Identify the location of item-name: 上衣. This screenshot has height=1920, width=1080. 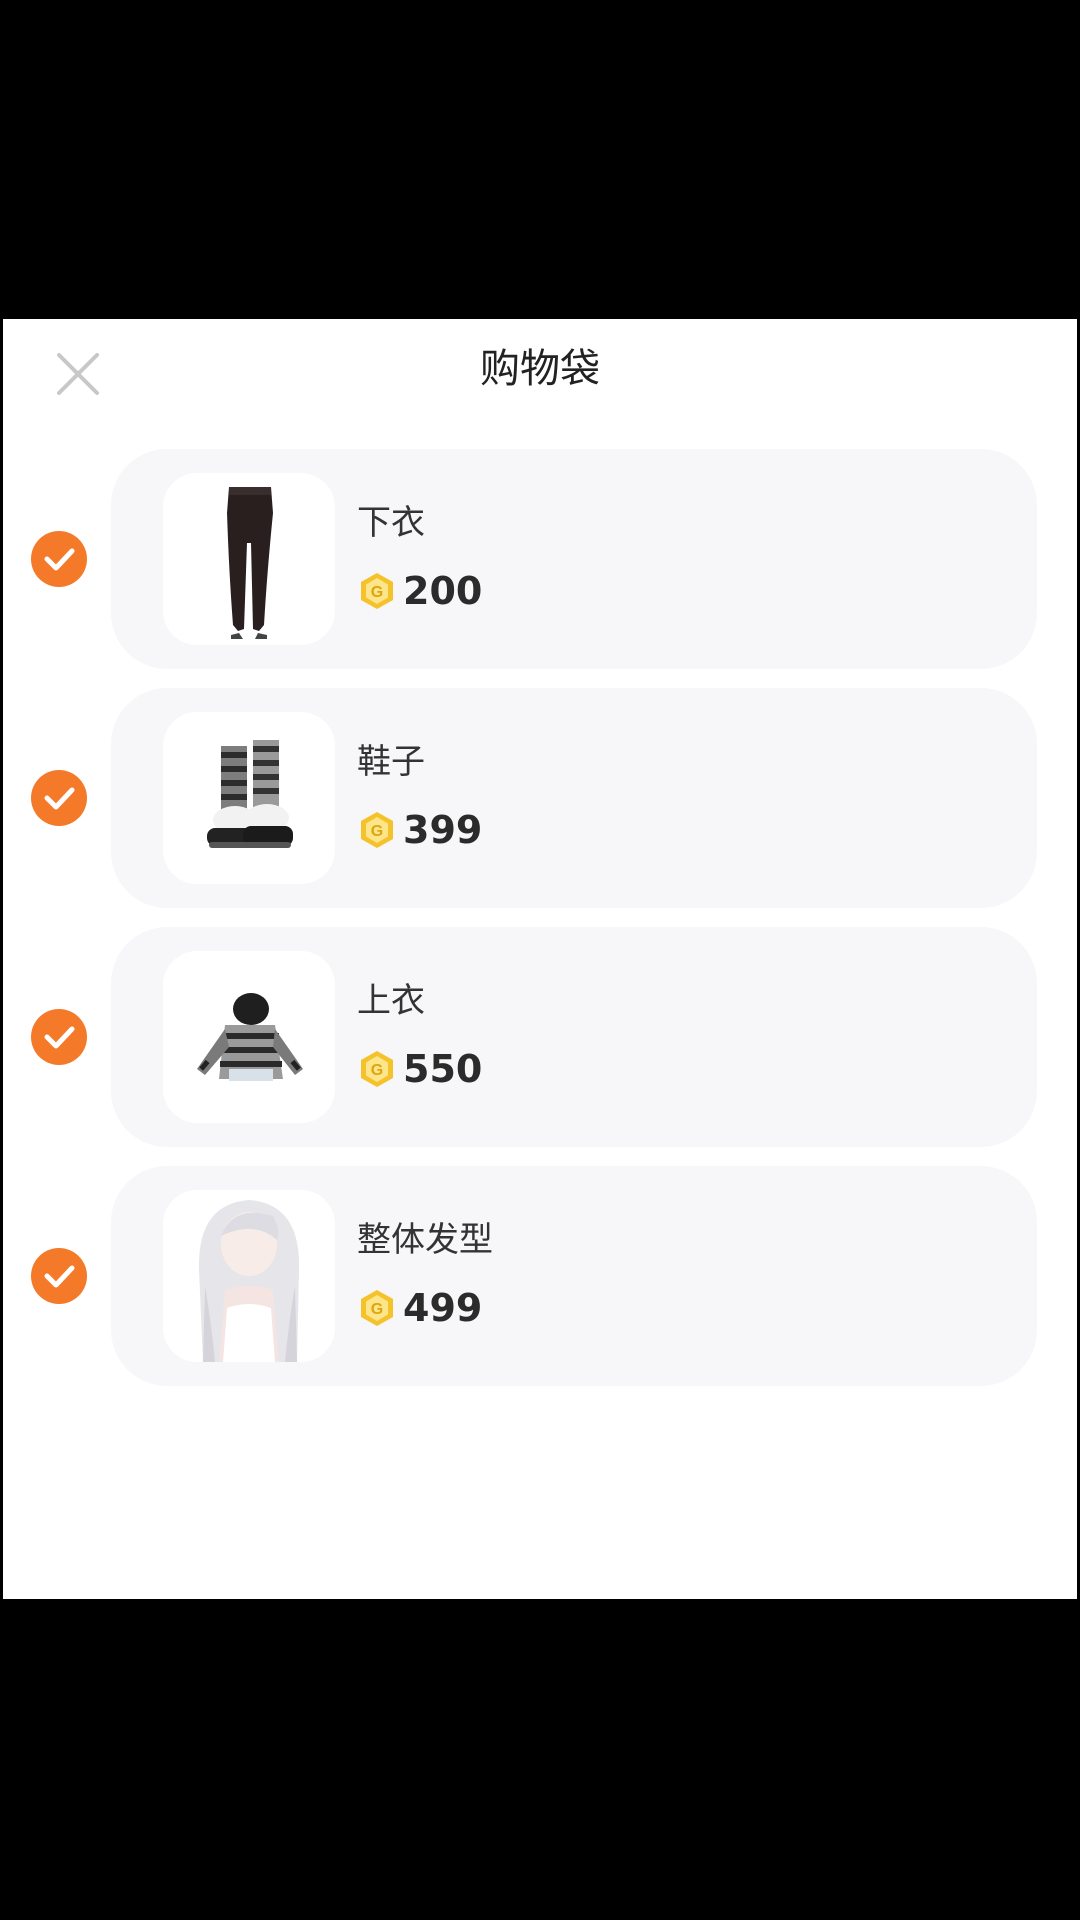
(391, 1001).